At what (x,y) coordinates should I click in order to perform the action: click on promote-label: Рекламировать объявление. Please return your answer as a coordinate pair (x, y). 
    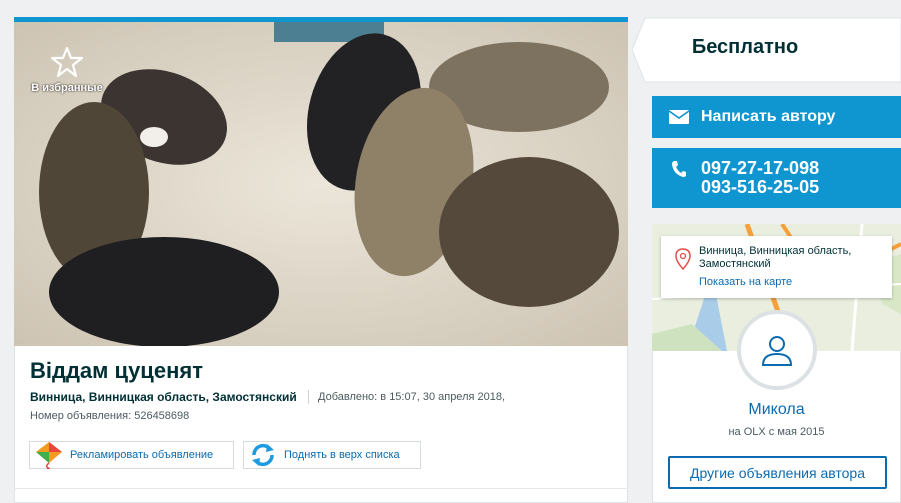
    Looking at the image, I should click on (142, 455).